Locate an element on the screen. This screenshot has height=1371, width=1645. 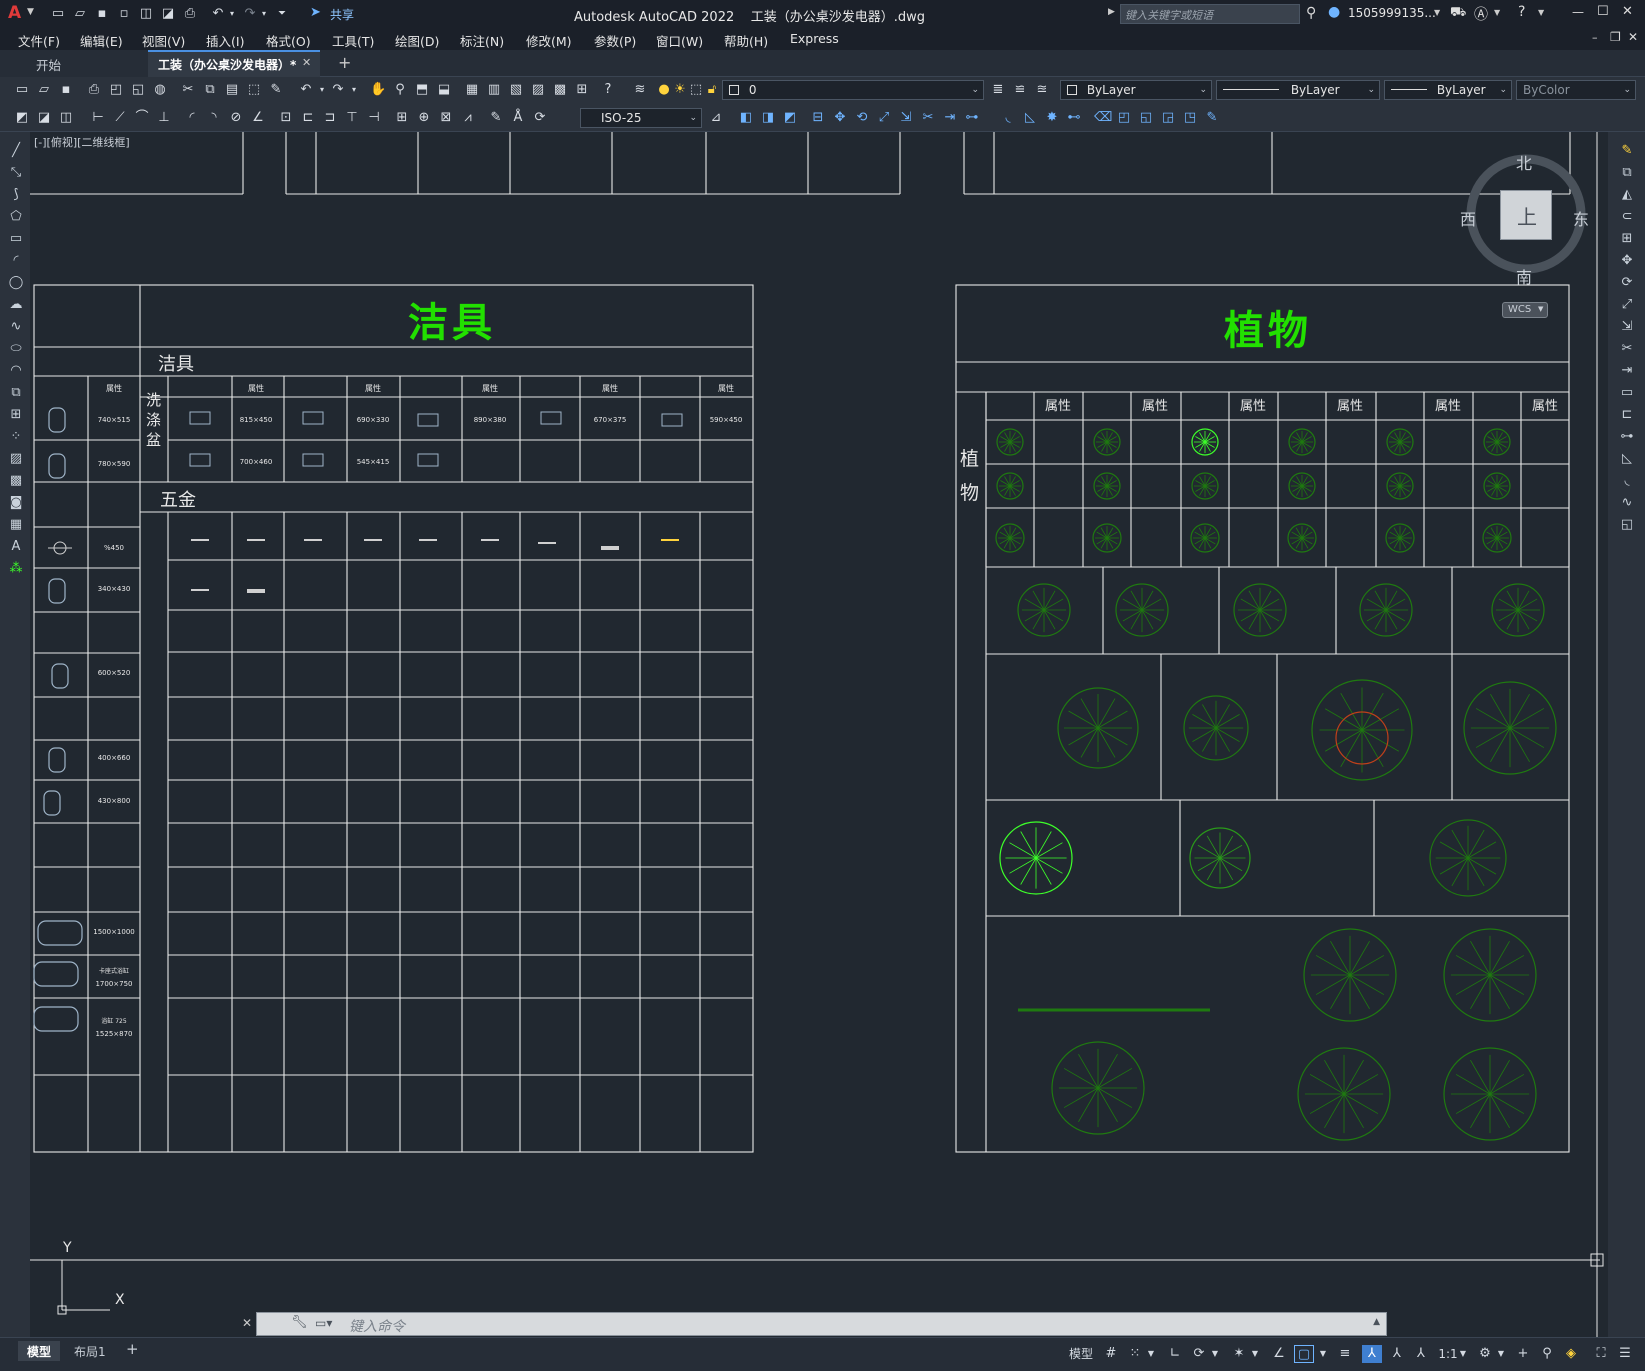
wcs-button: WCS ▼ is located at coordinates (1525, 310).